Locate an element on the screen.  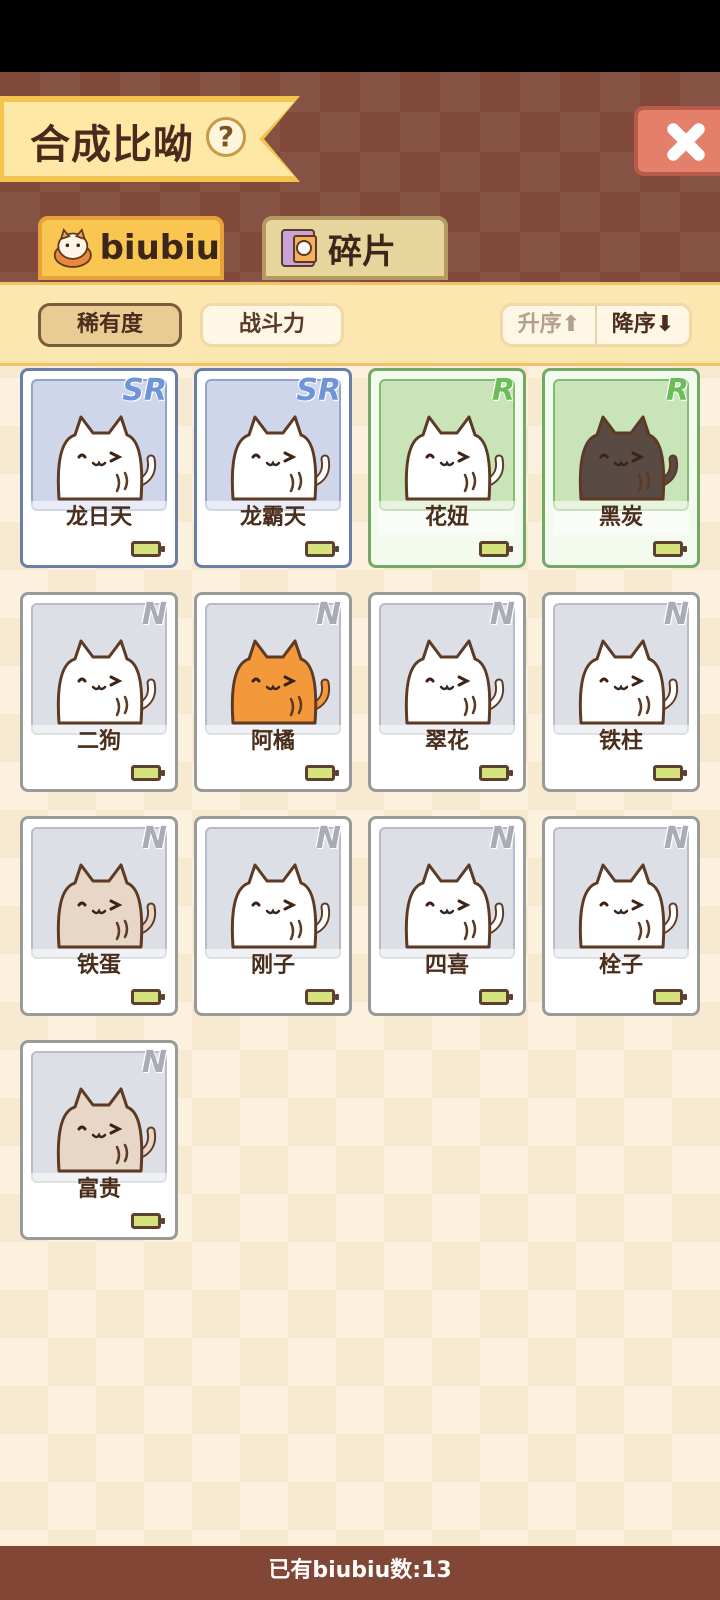
close-icon is located at coordinates (686, 142).